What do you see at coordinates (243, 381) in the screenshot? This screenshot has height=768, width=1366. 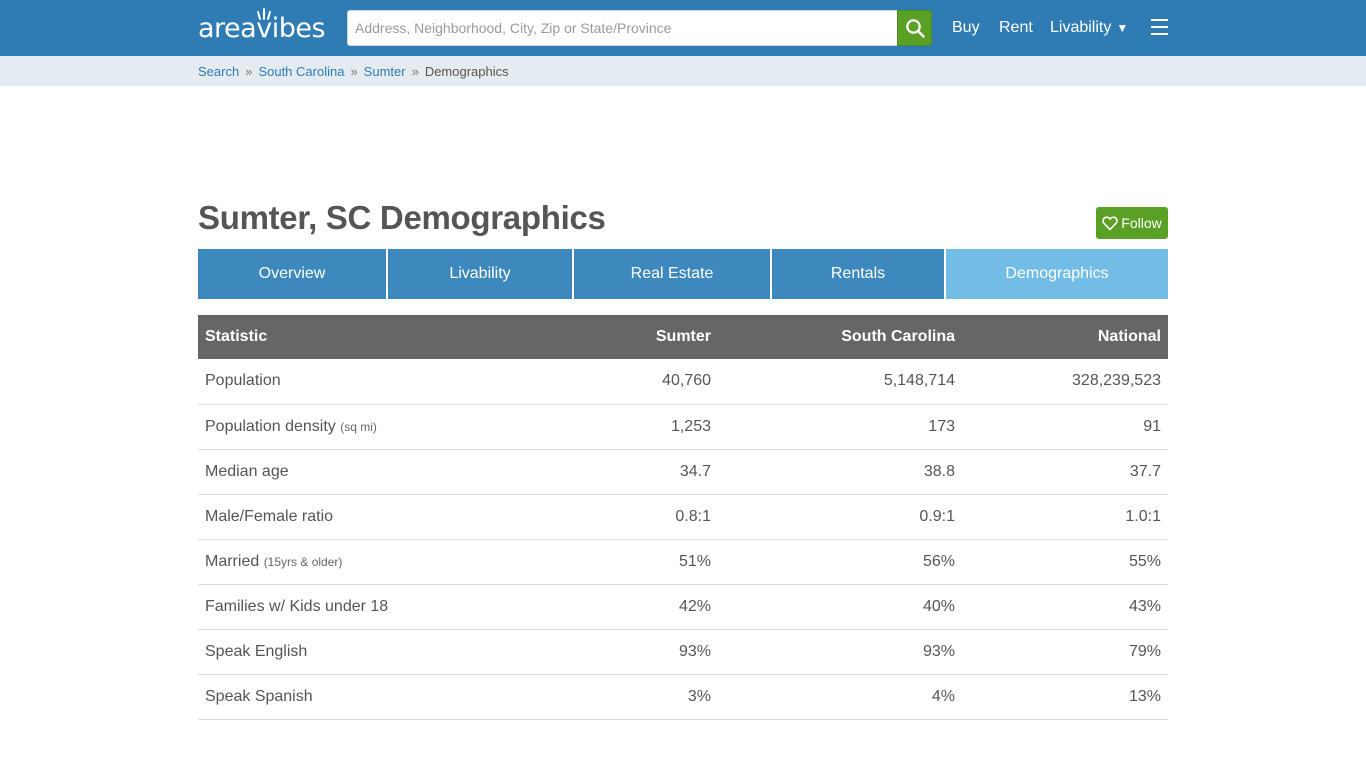 I see `statistic-label: Population` at bounding box center [243, 381].